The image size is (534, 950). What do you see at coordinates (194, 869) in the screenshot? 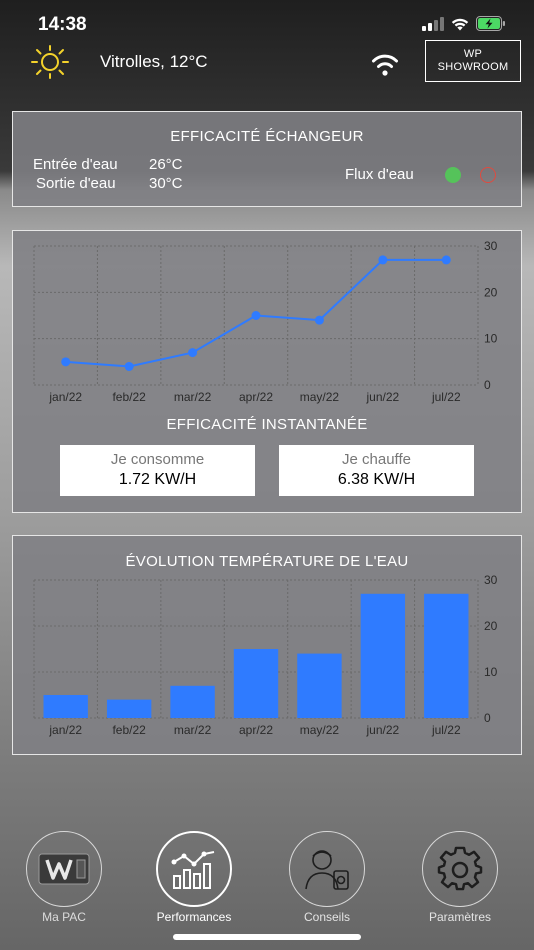
I see `performance-chart-icon` at bounding box center [194, 869].